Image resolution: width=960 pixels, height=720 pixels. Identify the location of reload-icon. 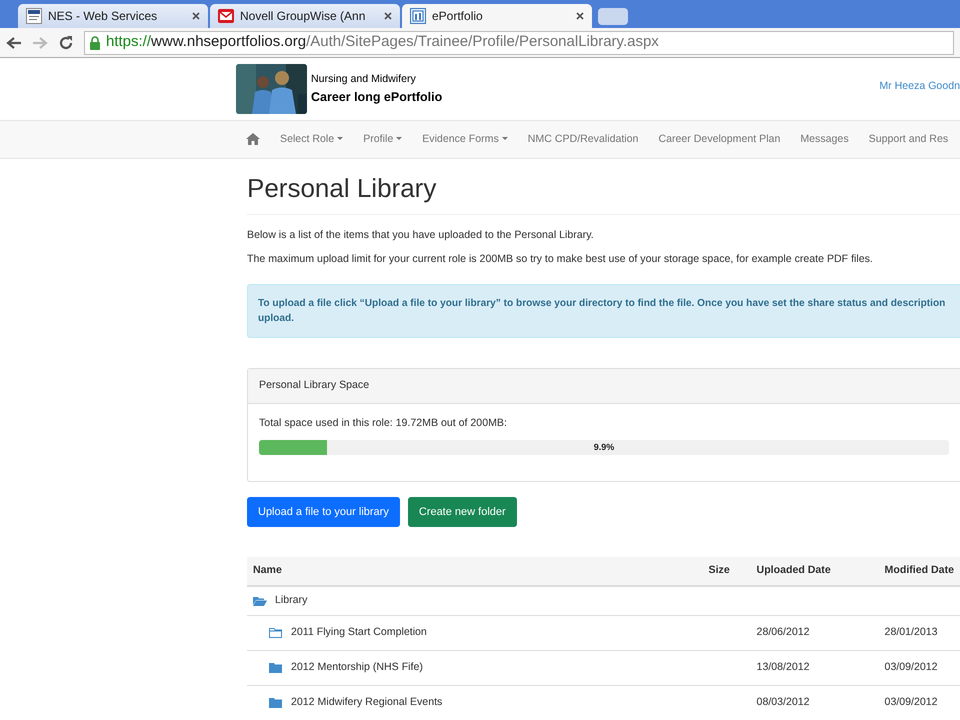
(66, 42).